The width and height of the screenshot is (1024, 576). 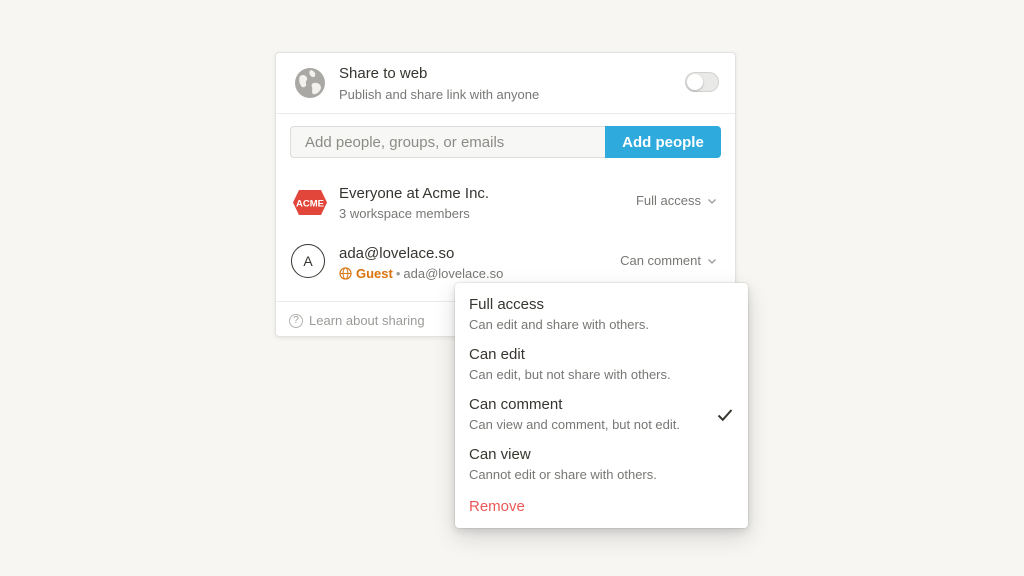 What do you see at coordinates (497, 354) in the screenshot?
I see `menu-item-label: Can edit` at bounding box center [497, 354].